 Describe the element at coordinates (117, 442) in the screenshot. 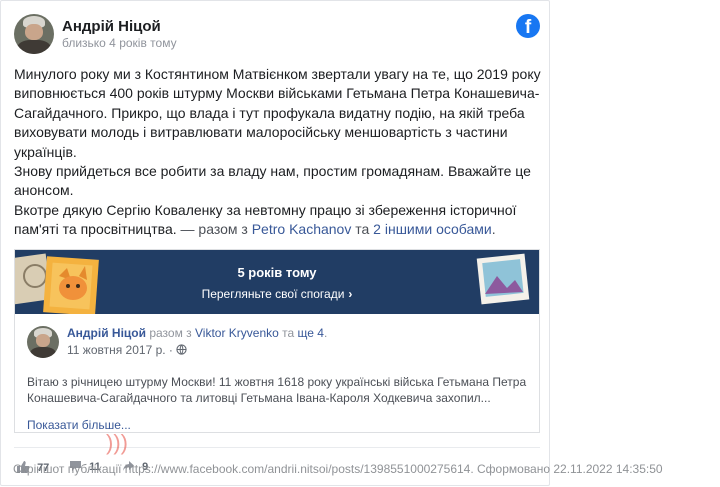

I see `watermark-signal-icon: )))` at that location.